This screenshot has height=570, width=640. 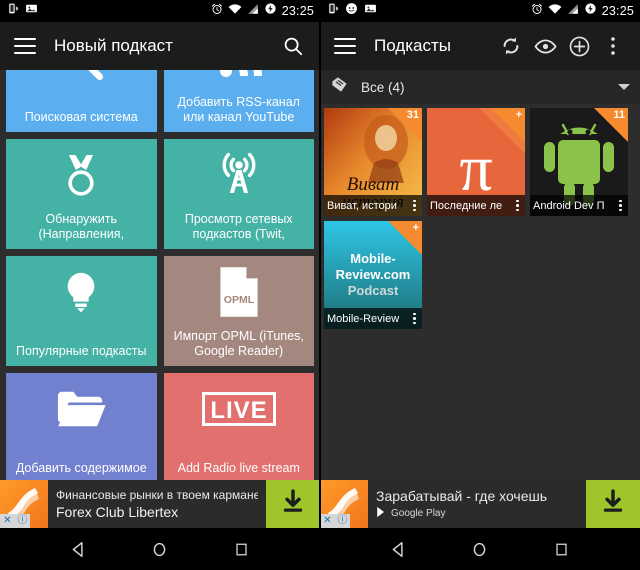 What do you see at coordinates (81, 194) in the screenshot?
I see `tile-discover: Обнаружить (Направления, новинки,` at bounding box center [81, 194].